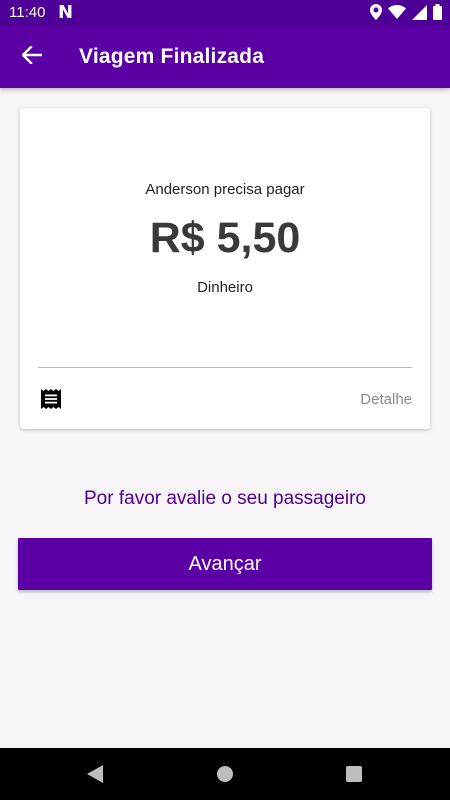 The width and height of the screenshot is (450, 800). I want to click on navigation-bar, so click(225, 774).